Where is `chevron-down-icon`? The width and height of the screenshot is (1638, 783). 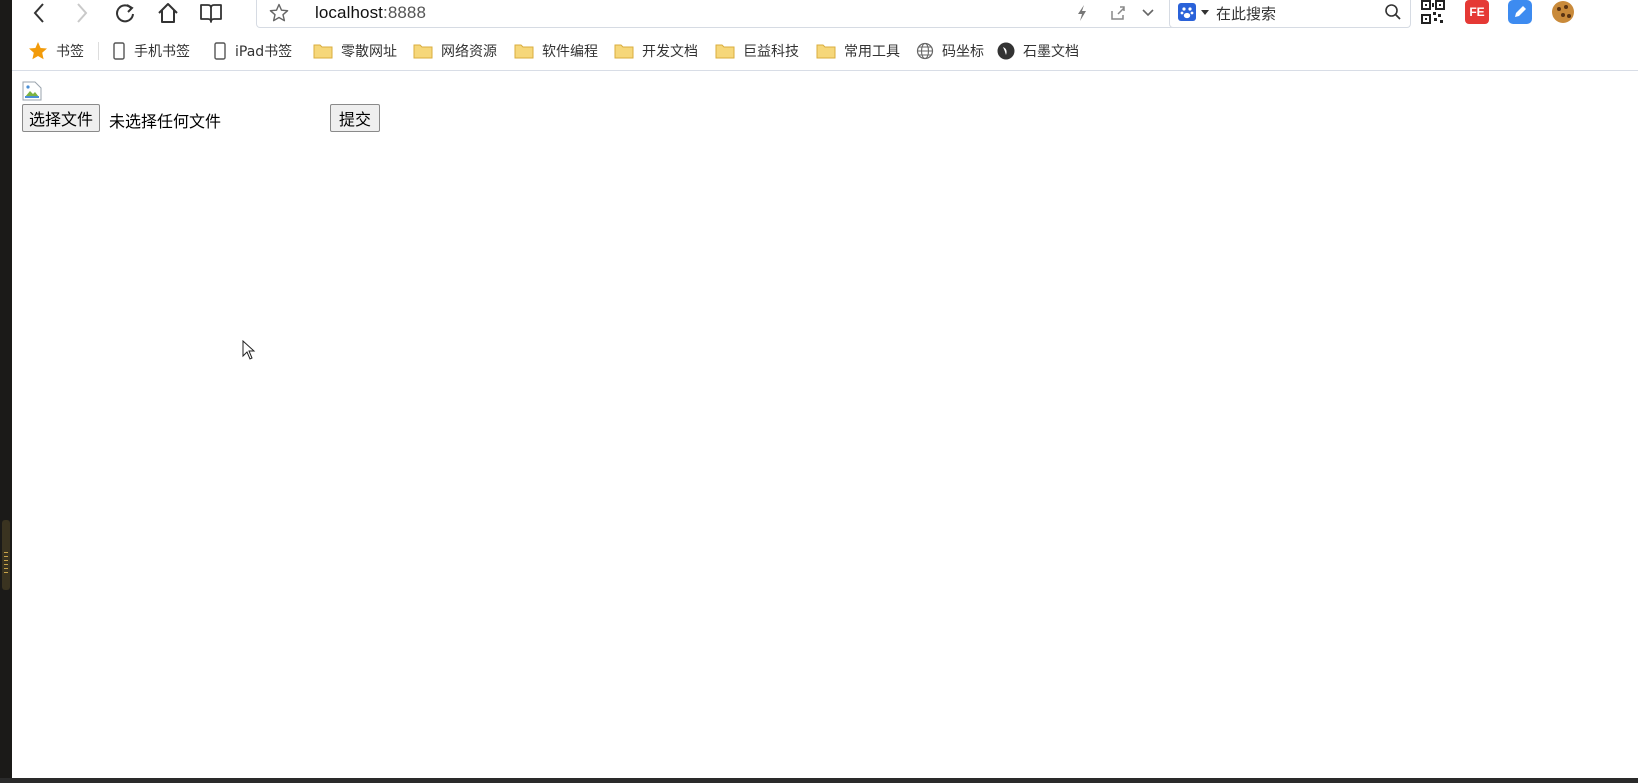 chevron-down-icon is located at coordinates (1148, 13).